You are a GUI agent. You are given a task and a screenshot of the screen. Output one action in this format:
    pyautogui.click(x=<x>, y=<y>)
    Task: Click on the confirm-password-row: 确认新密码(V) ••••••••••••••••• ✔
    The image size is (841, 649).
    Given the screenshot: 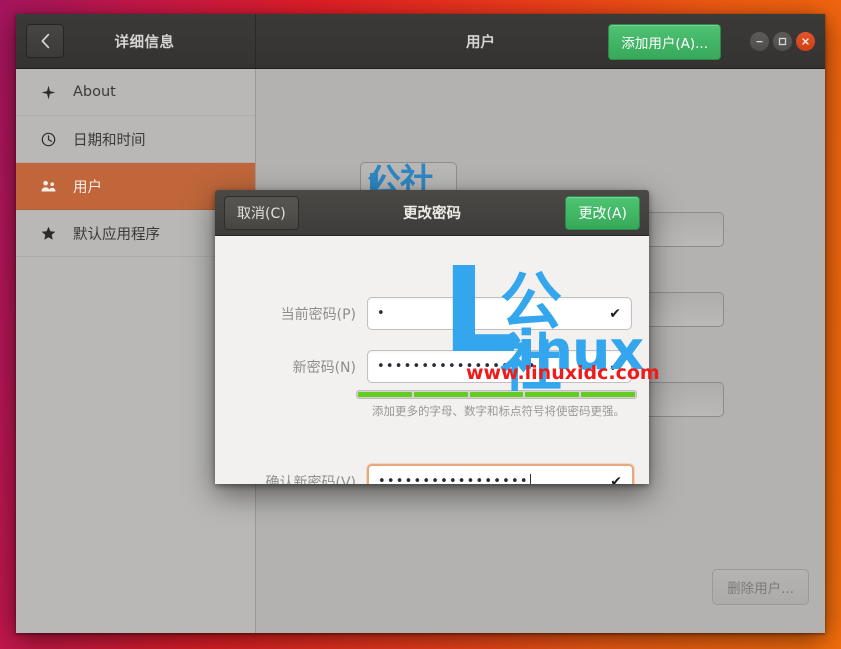 What is the action you would take?
    pyautogui.click(x=432, y=474)
    